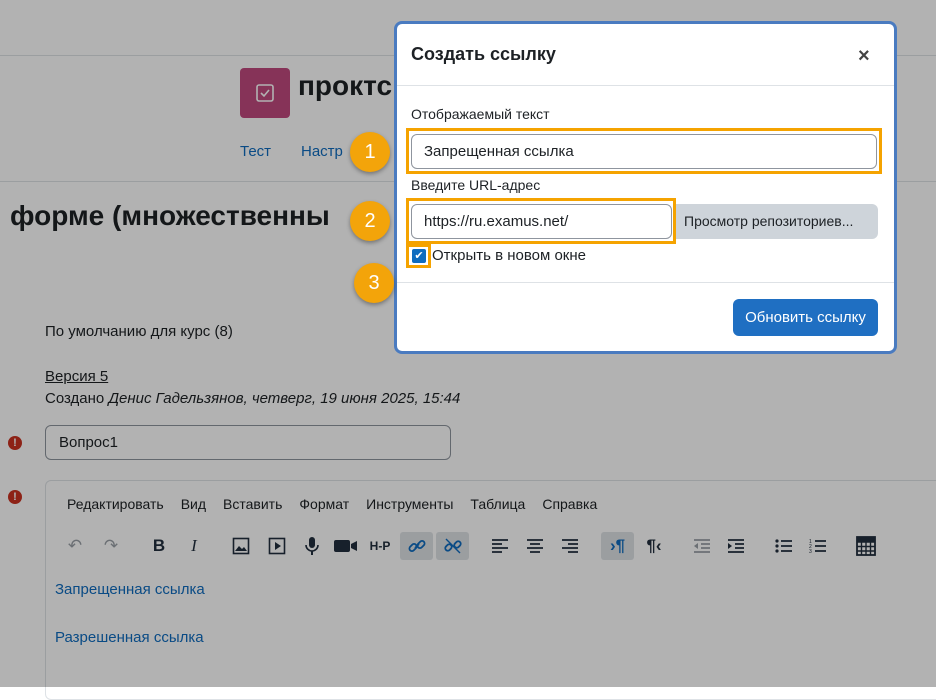 The width and height of the screenshot is (936, 700). Describe the element at coordinates (374, 283) in the screenshot. I see `callout-marker-3: 3` at that location.